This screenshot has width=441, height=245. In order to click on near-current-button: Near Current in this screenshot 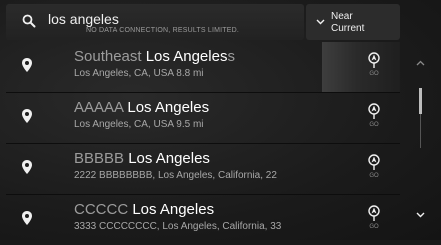, I will do `click(353, 22)`.